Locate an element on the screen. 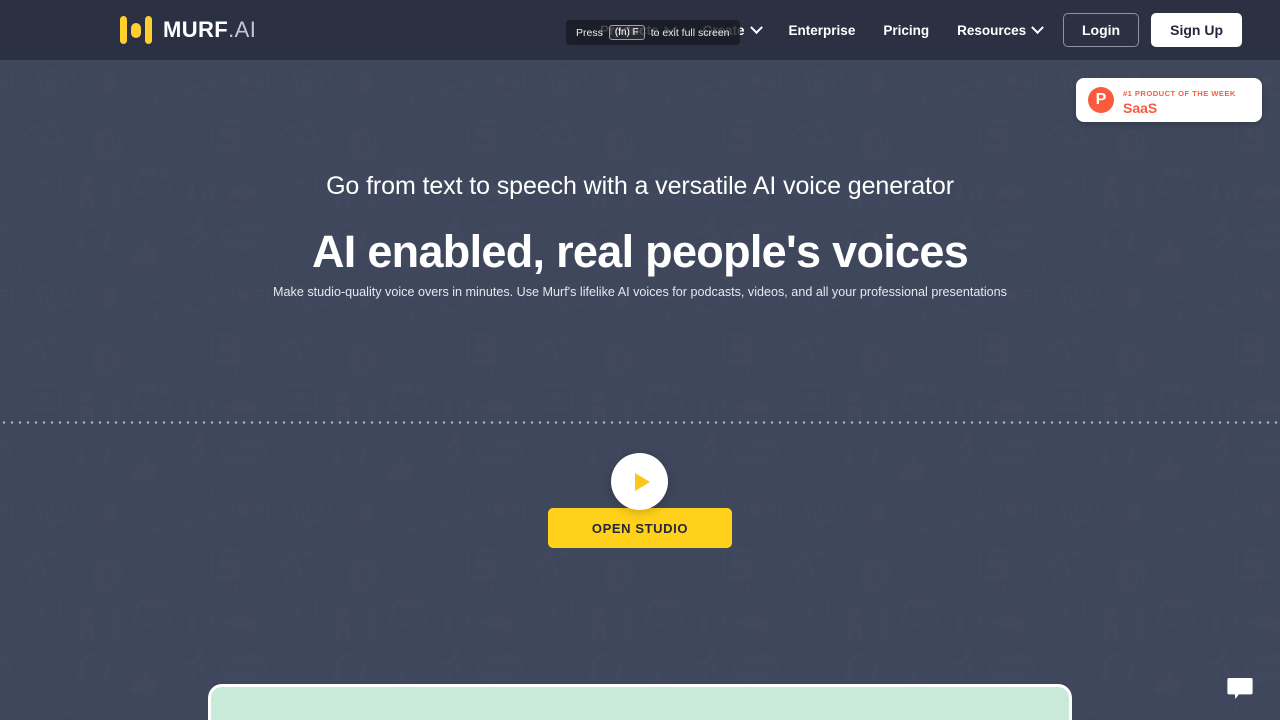  brand-name-suffix: .AI is located at coordinates (242, 29).